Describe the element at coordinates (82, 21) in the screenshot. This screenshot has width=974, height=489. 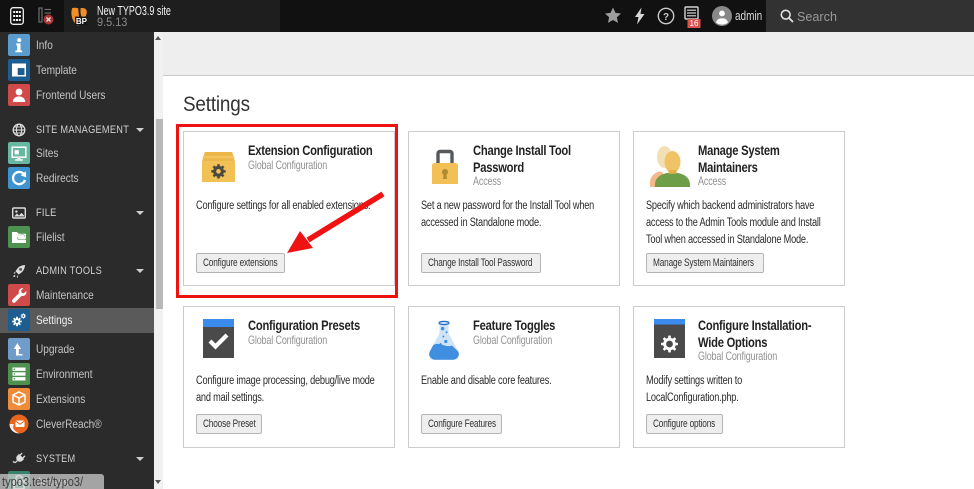
I see `svg-text: BP` at that location.